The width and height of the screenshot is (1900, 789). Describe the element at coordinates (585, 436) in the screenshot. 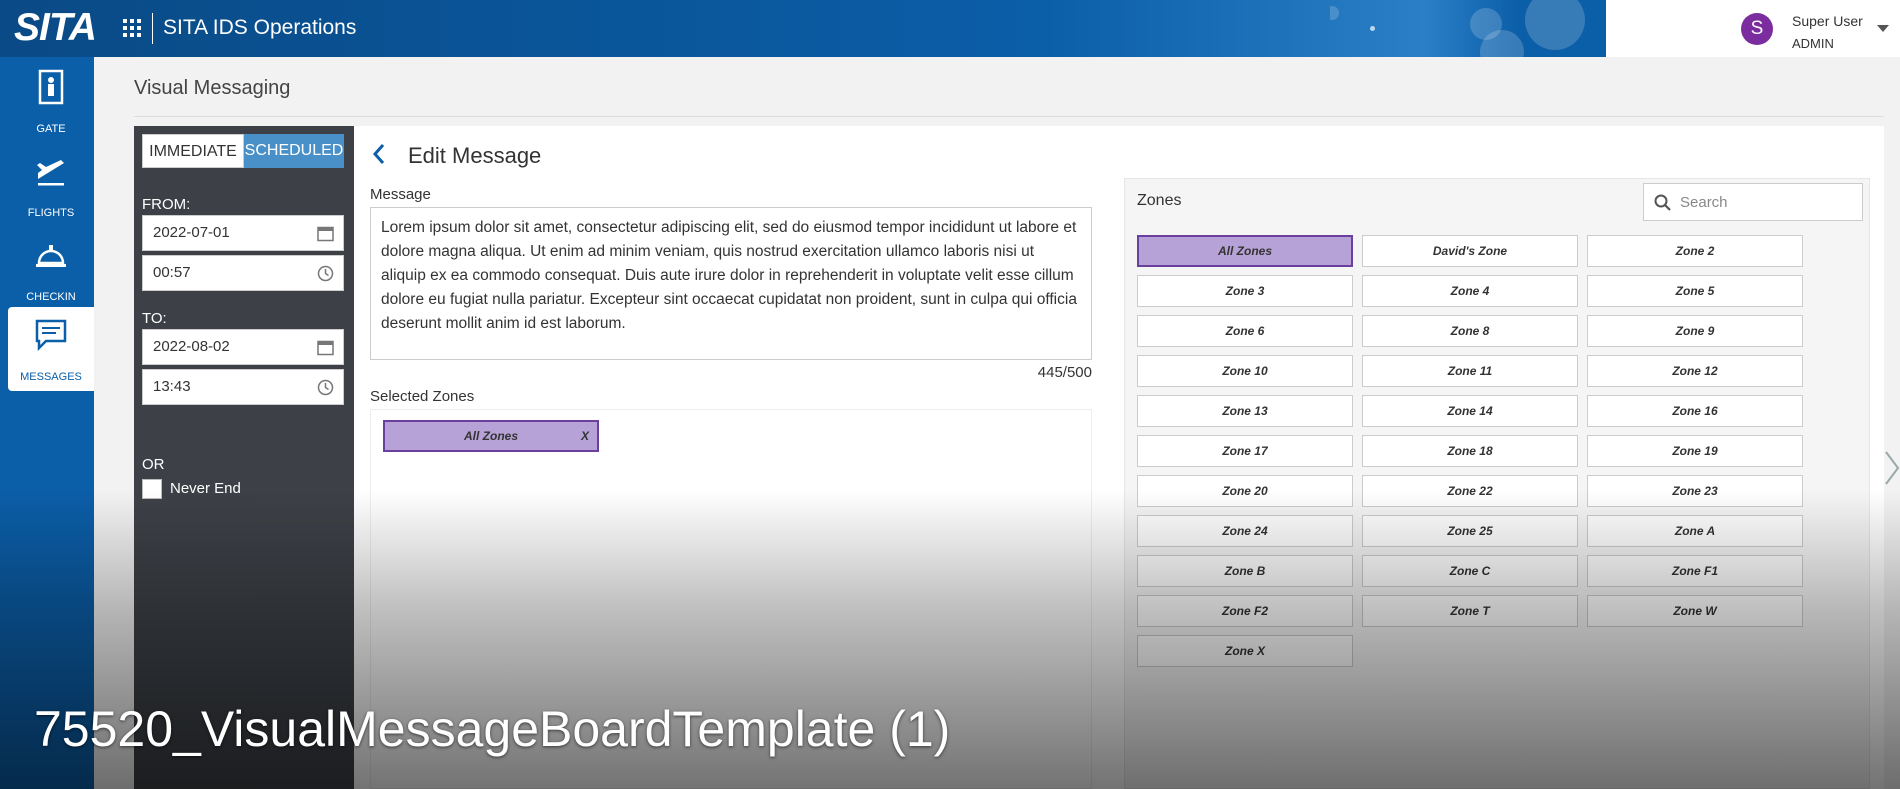

I see `remove-zone-button: X` at that location.